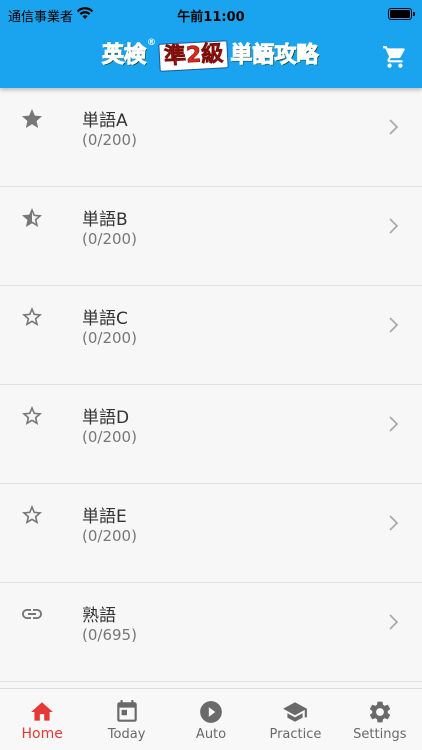  I want to click on logo-grade: 準2級, so click(193, 55).